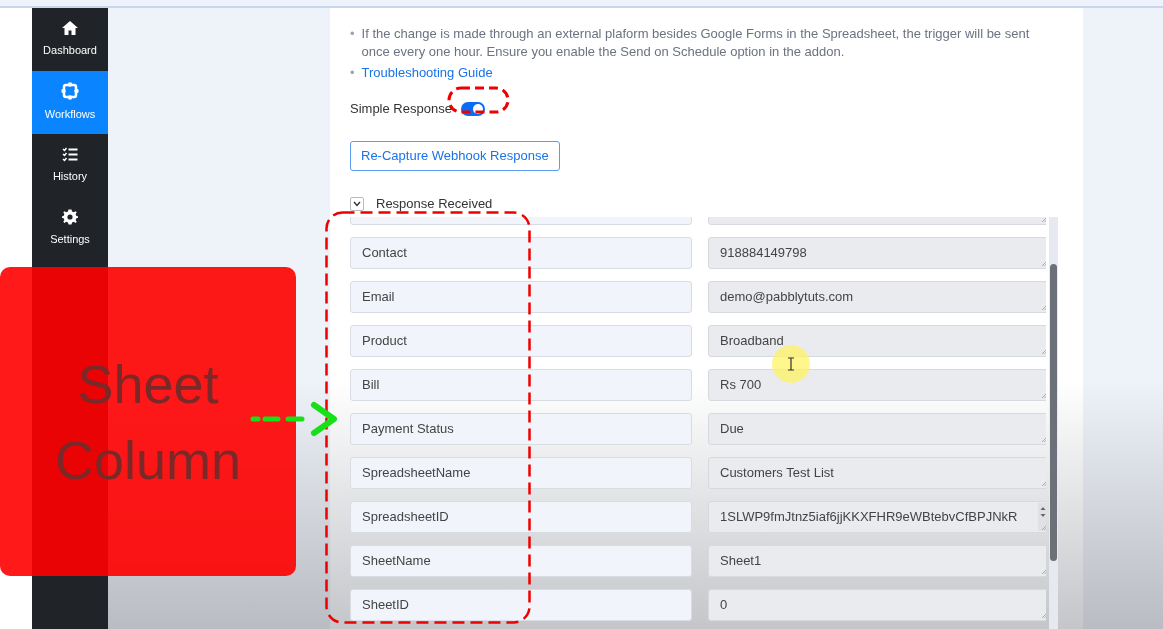 The height and width of the screenshot is (629, 1163). What do you see at coordinates (877, 472) in the screenshot?
I see `value-field: Customers Test List` at bounding box center [877, 472].